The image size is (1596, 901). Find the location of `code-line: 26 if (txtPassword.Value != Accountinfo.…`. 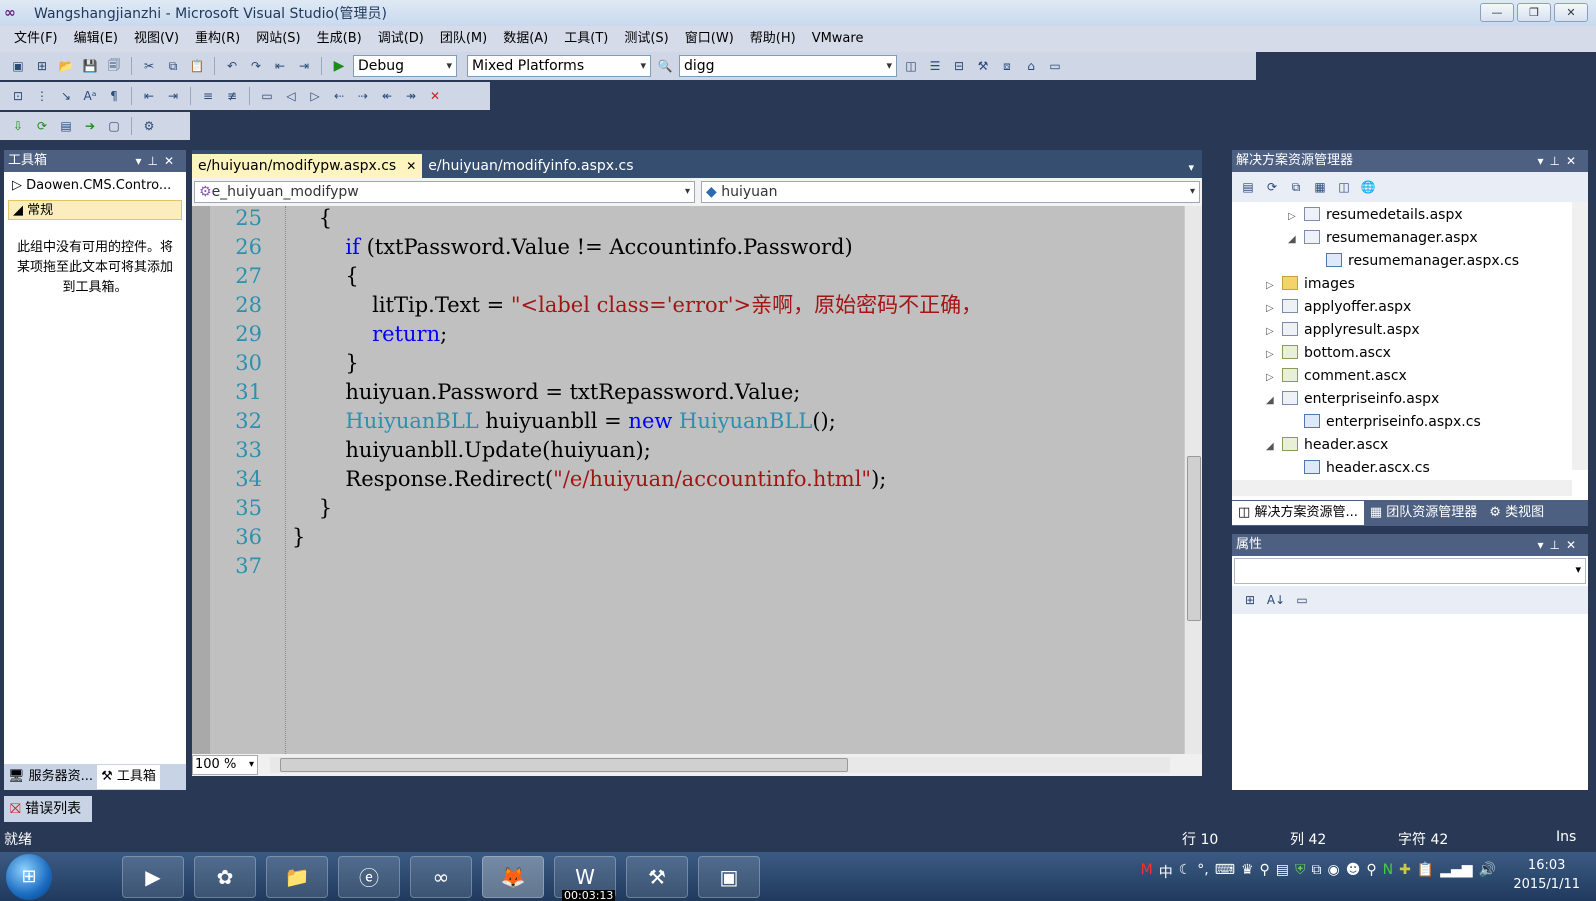

code-line: 26 if (txtPassword.Value != Accountinfo.… is located at coordinates (688, 247).